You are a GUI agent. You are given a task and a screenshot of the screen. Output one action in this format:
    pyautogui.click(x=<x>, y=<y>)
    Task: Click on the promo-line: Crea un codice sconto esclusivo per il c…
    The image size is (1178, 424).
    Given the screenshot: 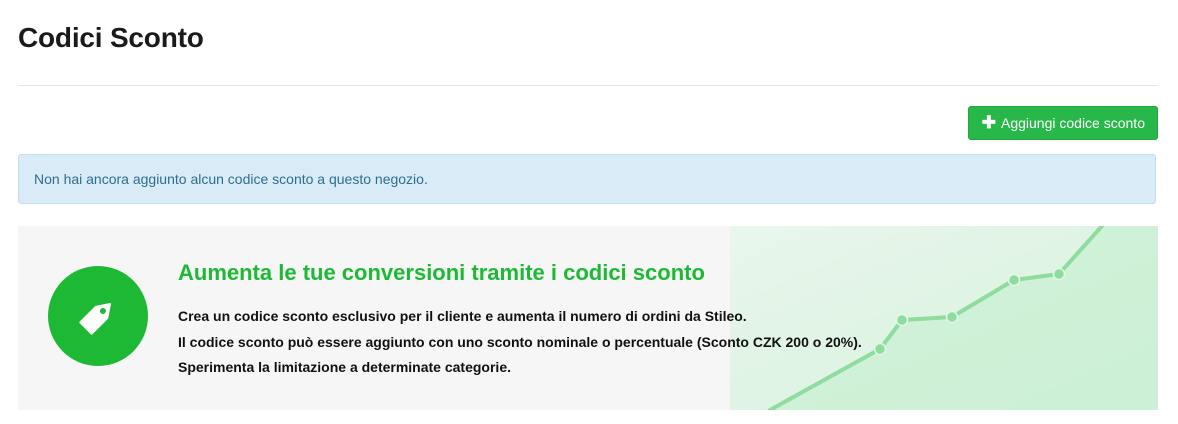 What is the action you would take?
    pyautogui.click(x=462, y=316)
    